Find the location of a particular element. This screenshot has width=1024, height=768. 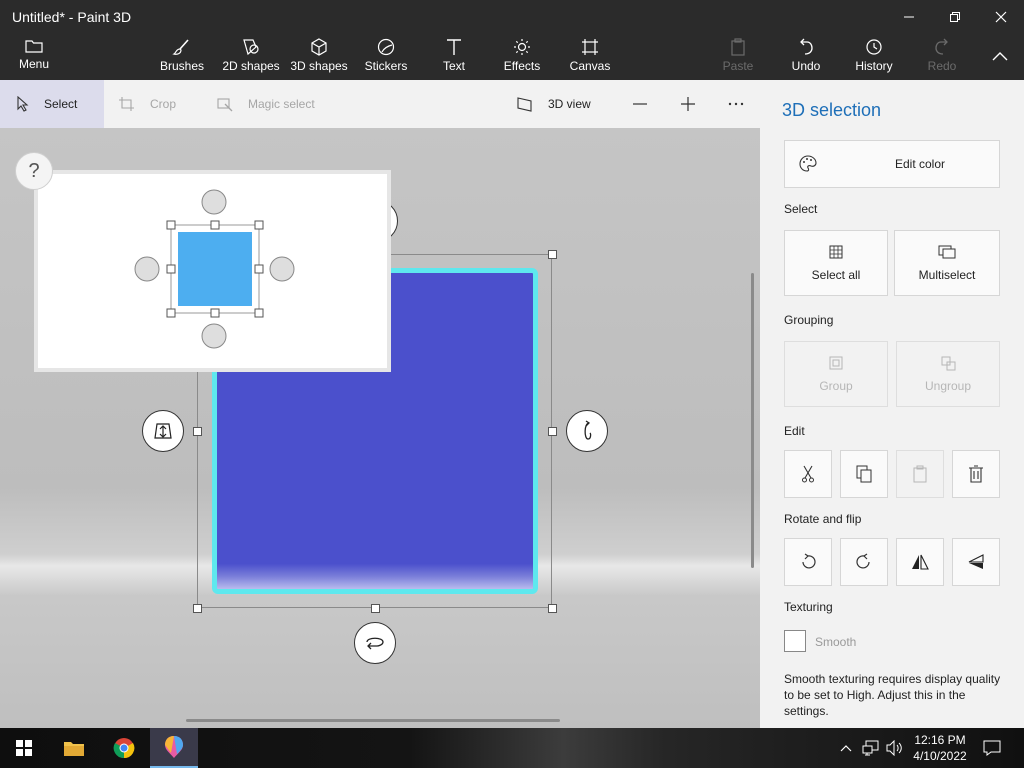

magic-select-tool: Magic select is located at coordinates (276, 104).